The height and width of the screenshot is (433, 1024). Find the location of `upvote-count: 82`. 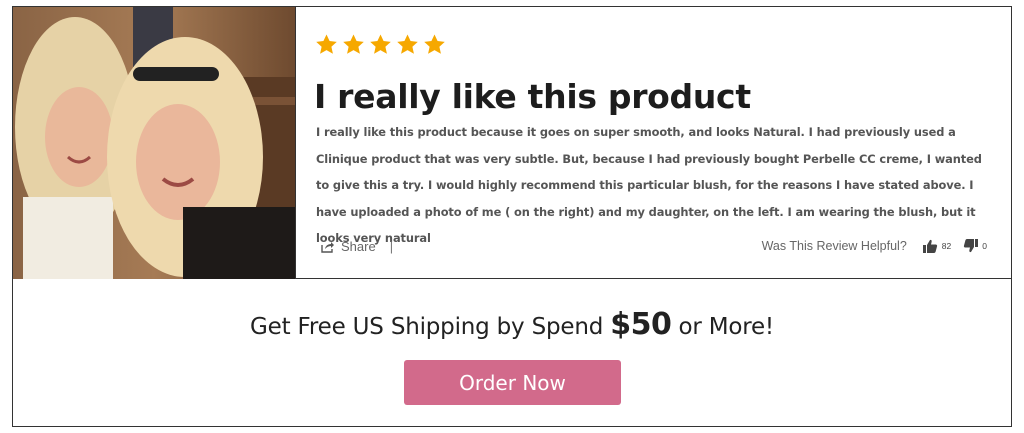

upvote-count: 82 is located at coordinates (946, 246).